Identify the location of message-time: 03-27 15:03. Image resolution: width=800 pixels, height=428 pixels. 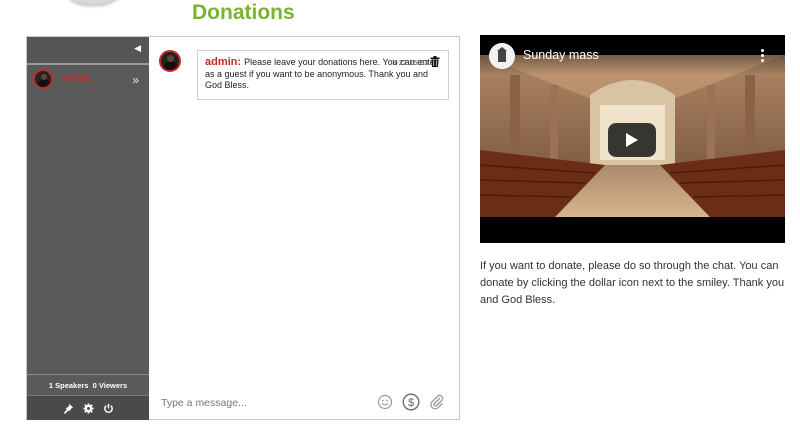
(407, 62).